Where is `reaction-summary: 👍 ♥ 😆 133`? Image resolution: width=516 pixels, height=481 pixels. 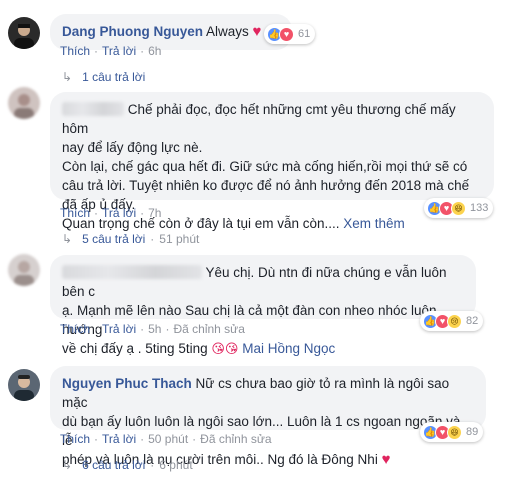
reaction-summary: 👍 ♥ 😆 133 is located at coordinates (459, 208).